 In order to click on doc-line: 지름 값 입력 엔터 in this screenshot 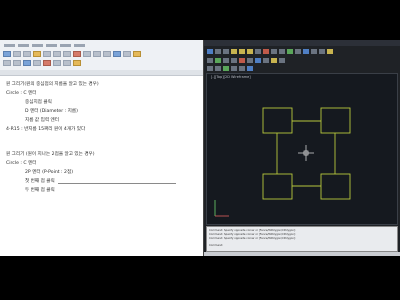, I will do `click(42, 120)`.